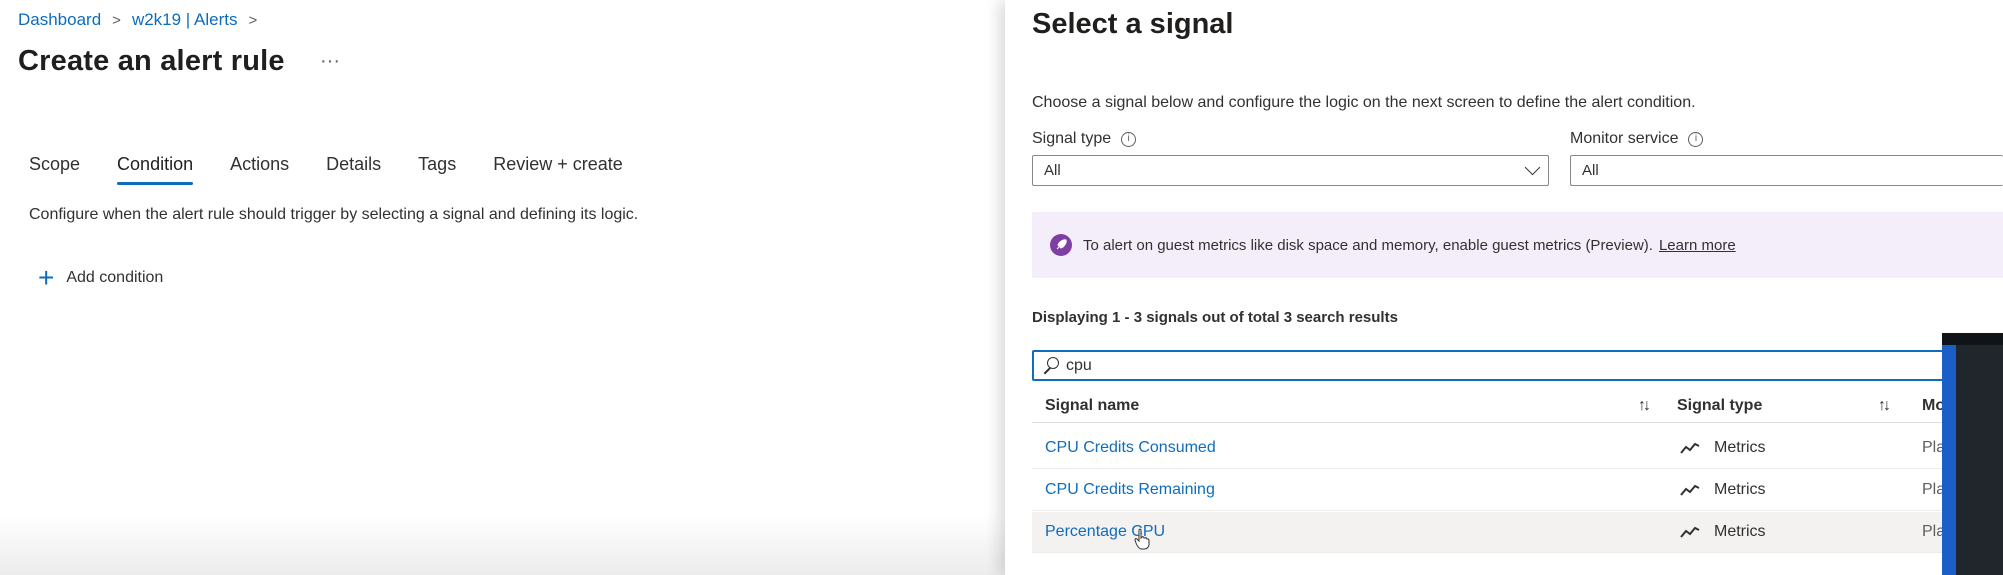 This screenshot has width=2003, height=575. I want to click on tab-tags: Tags, so click(437, 169).